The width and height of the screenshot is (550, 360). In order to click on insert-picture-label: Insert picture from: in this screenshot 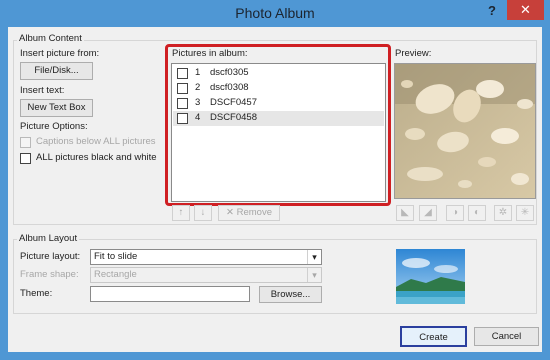, I will do `click(60, 53)`.